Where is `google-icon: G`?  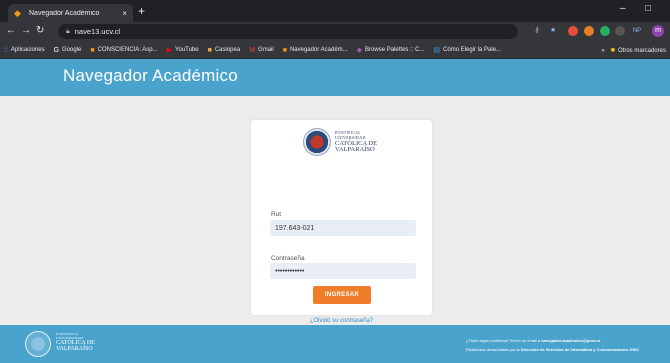
google-icon: G is located at coordinates (56, 50).